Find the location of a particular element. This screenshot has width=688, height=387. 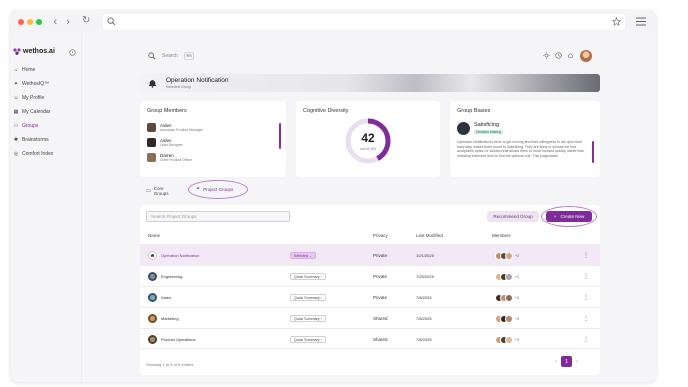

sidebar-item-label: WethosIQ™ is located at coordinates (36, 84).